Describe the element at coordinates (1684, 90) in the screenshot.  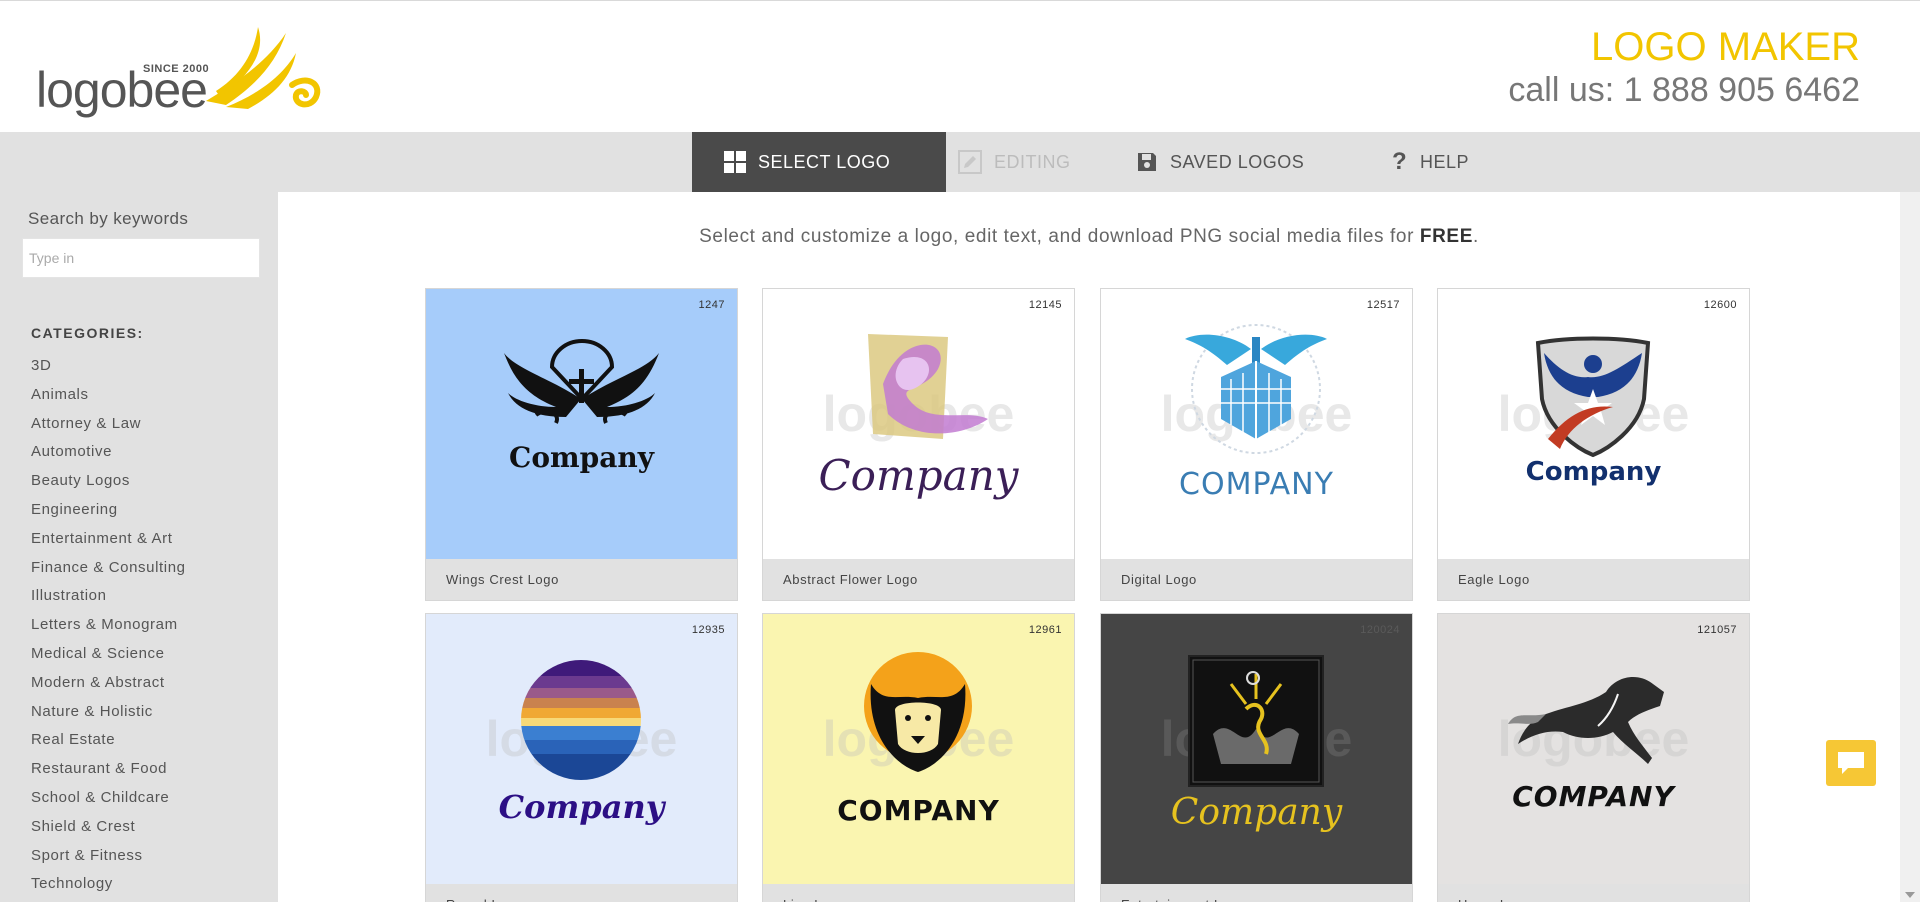
I see `phone-number: call us: 1 888 905 6462` at that location.